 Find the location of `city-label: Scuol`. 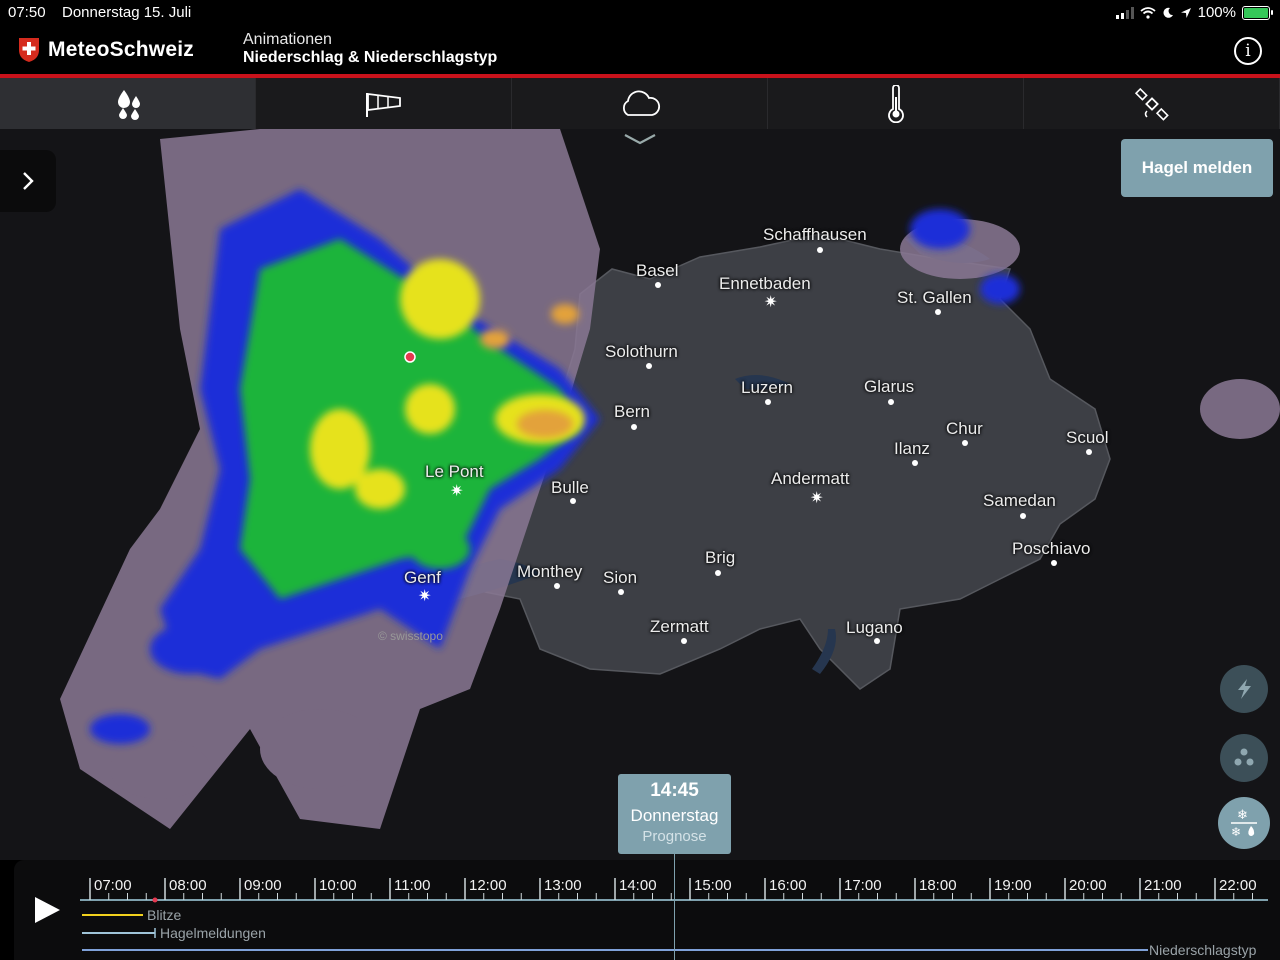

city-label: Scuol is located at coordinates (1087, 437).